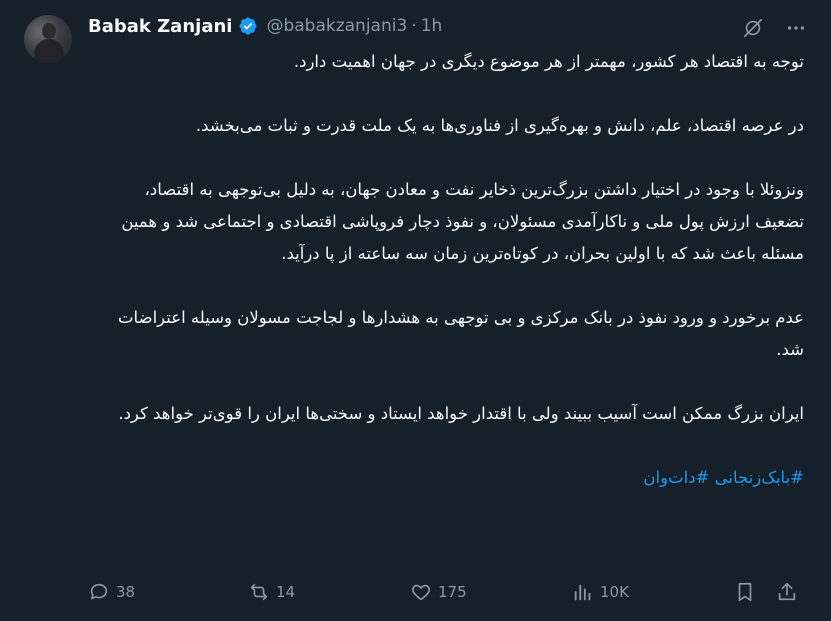 Image resolution: width=831 pixels, height=621 pixels. I want to click on views-button: 10K, so click(600, 592).